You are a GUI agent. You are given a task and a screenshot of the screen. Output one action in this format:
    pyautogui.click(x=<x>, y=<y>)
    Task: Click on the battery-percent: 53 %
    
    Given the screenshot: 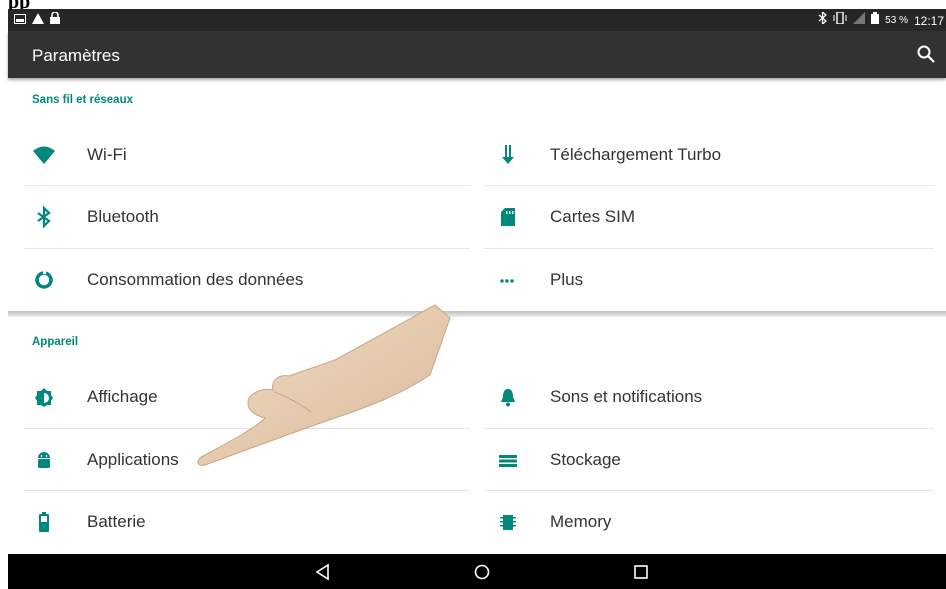 What is the action you would take?
    pyautogui.click(x=896, y=20)
    